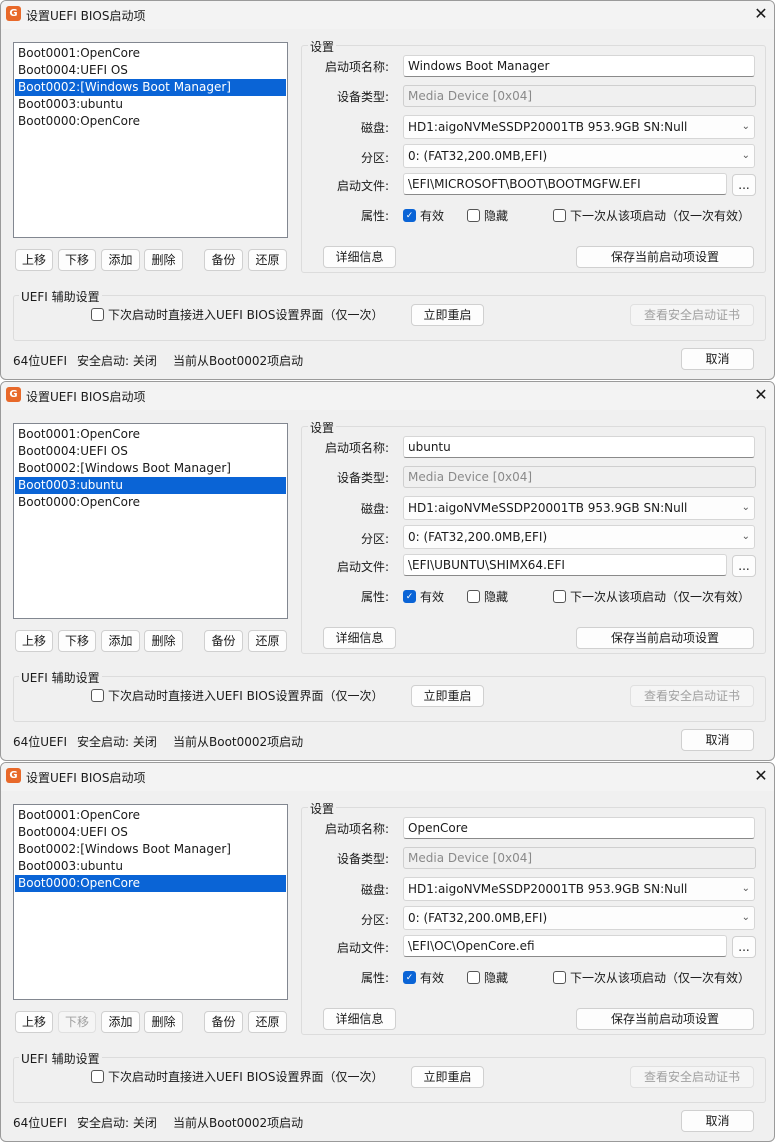 The width and height of the screenshot is (775, 1143). I want to click on hidden-label: 隐藏, so click(496, 597).